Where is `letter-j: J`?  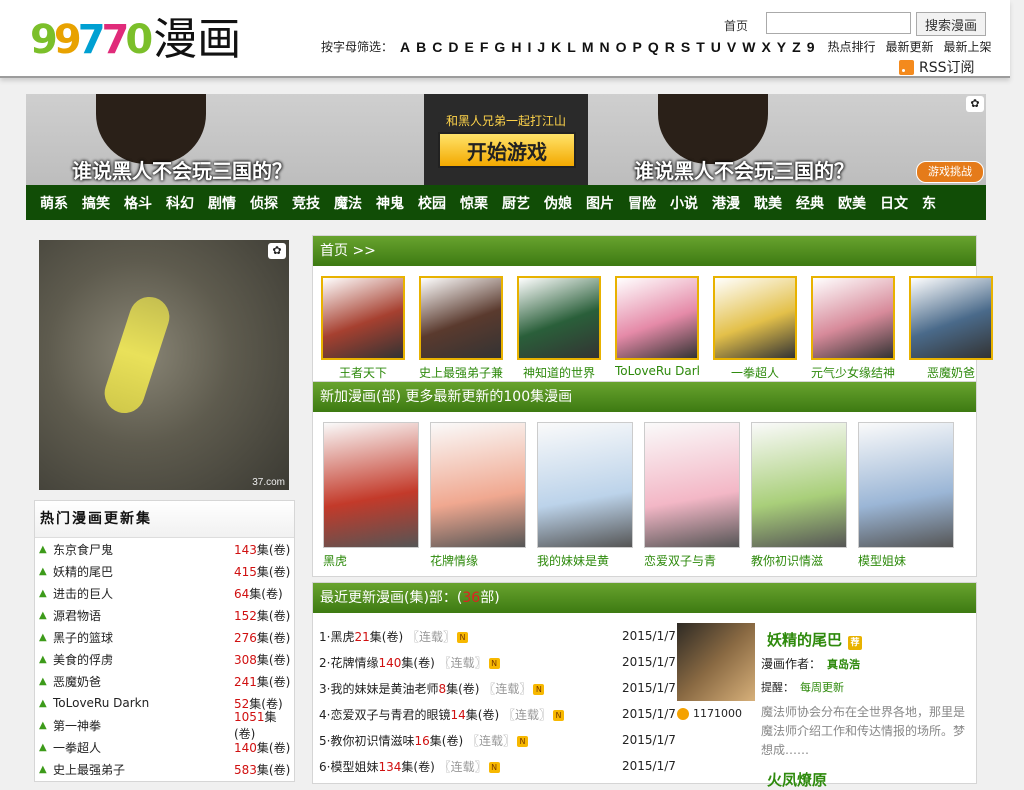 letter-j: J is located at coordinates (541, 47).